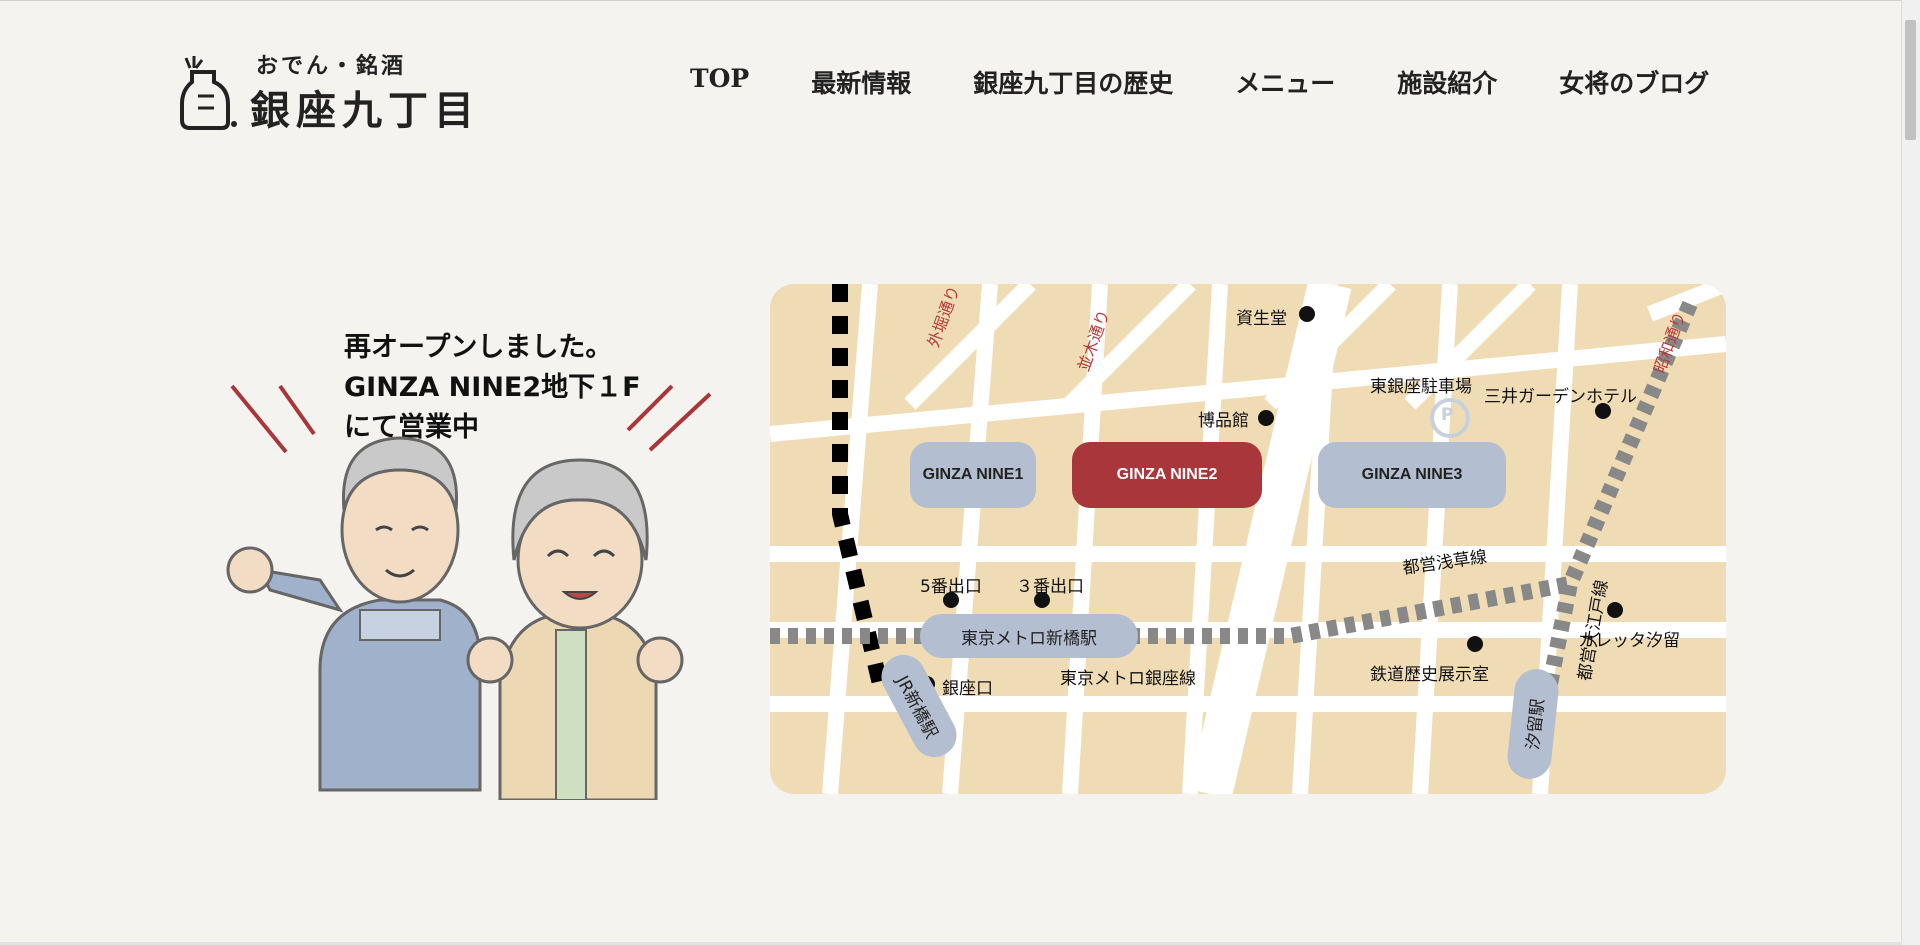 This screenshot has height=945, width=1920. I want to click on site-logo: おでん・銘酒 銀座九丁目, so click(342, 91).